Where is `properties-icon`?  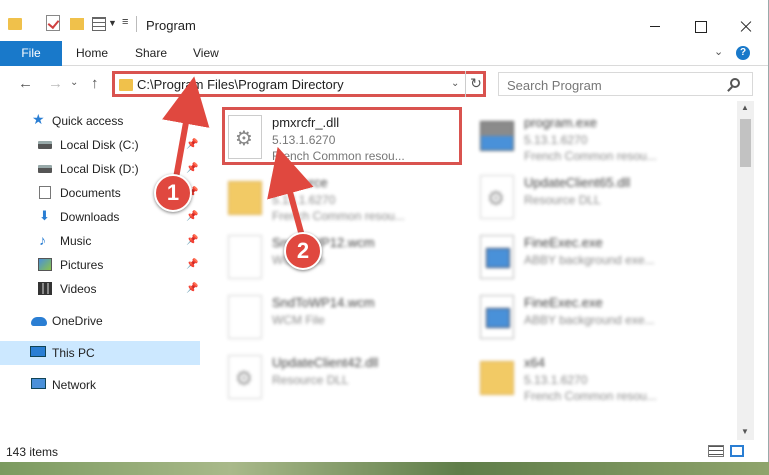 properties-icon is located at coordinates (99, 24).